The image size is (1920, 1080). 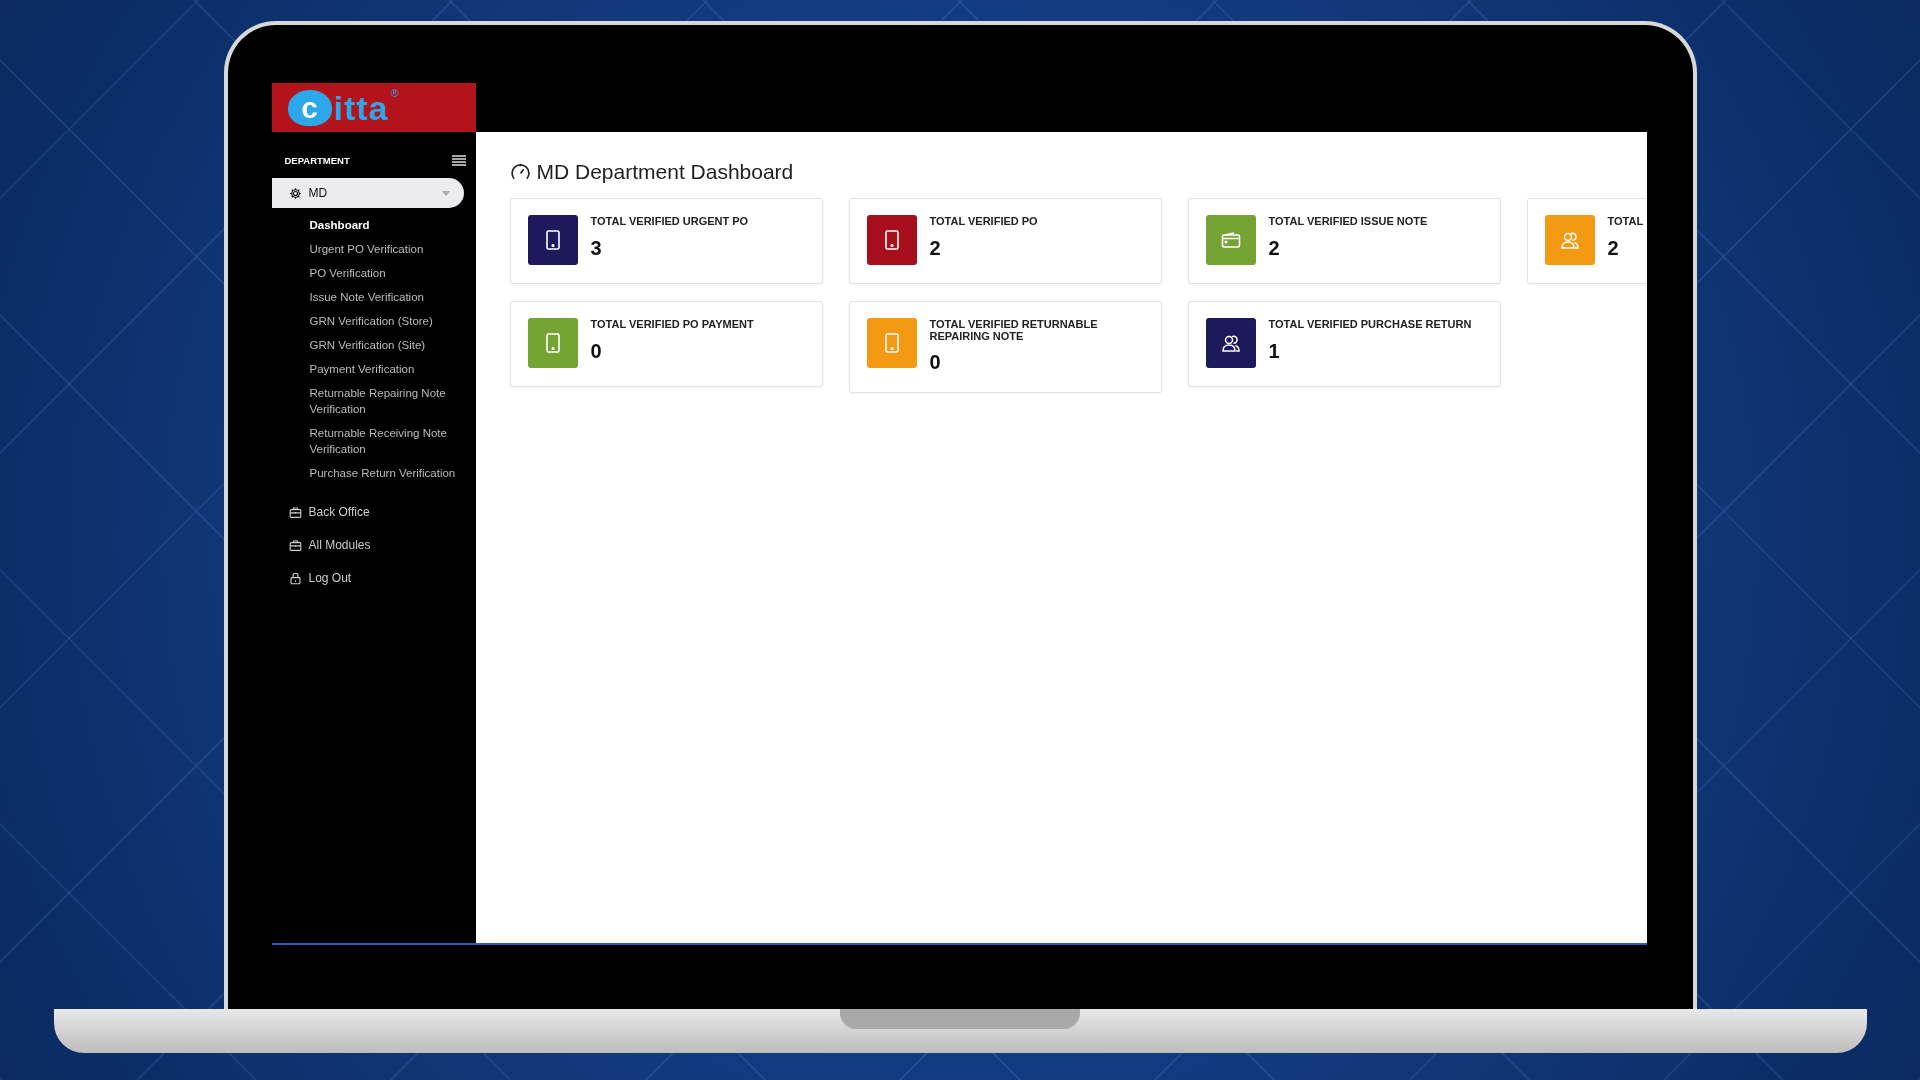 What do you see at coordinates (1230, 240) in the screenshot?
I see `wallet-icon` at bounding box center [1230, 240].